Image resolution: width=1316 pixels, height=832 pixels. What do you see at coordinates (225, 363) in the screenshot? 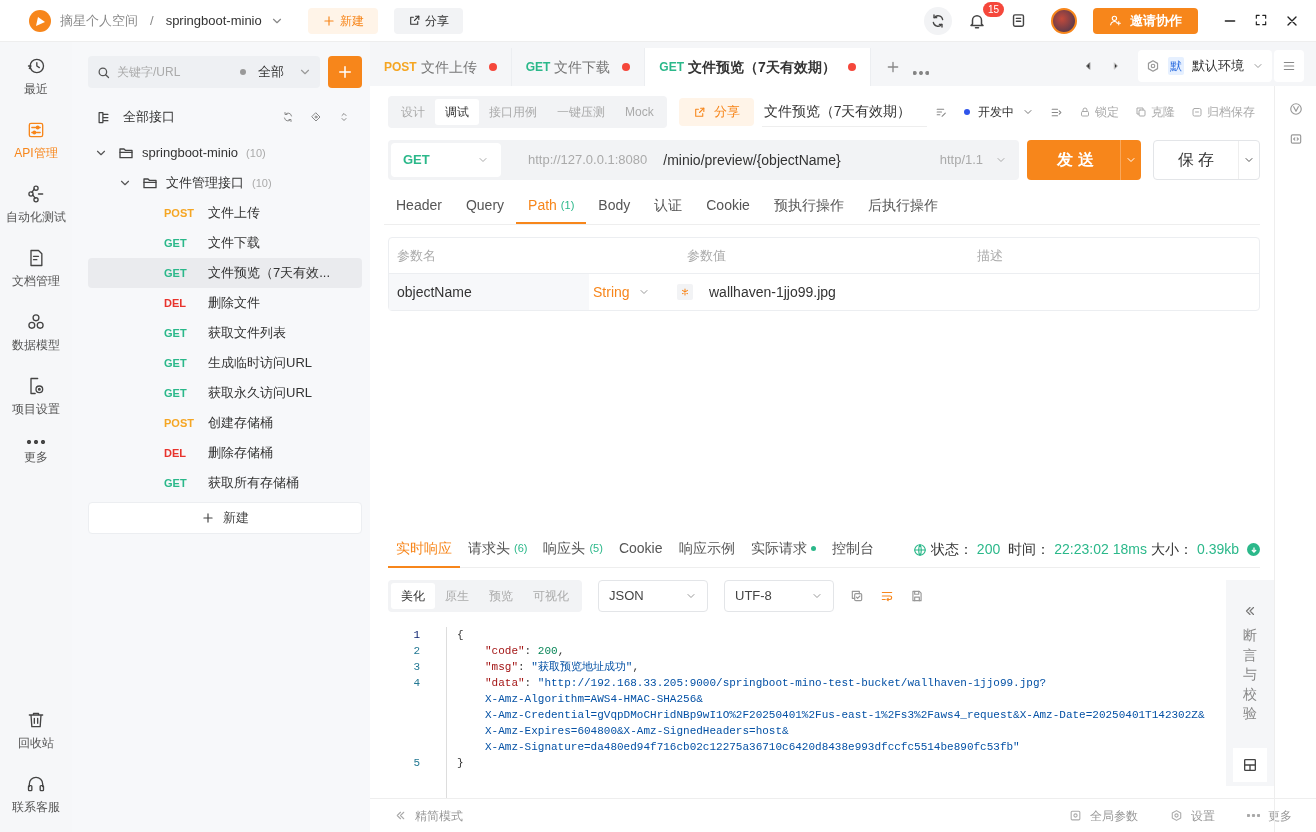
I see `tree-item: GET 生成临时访问URL` at bounding box center [225, 363].